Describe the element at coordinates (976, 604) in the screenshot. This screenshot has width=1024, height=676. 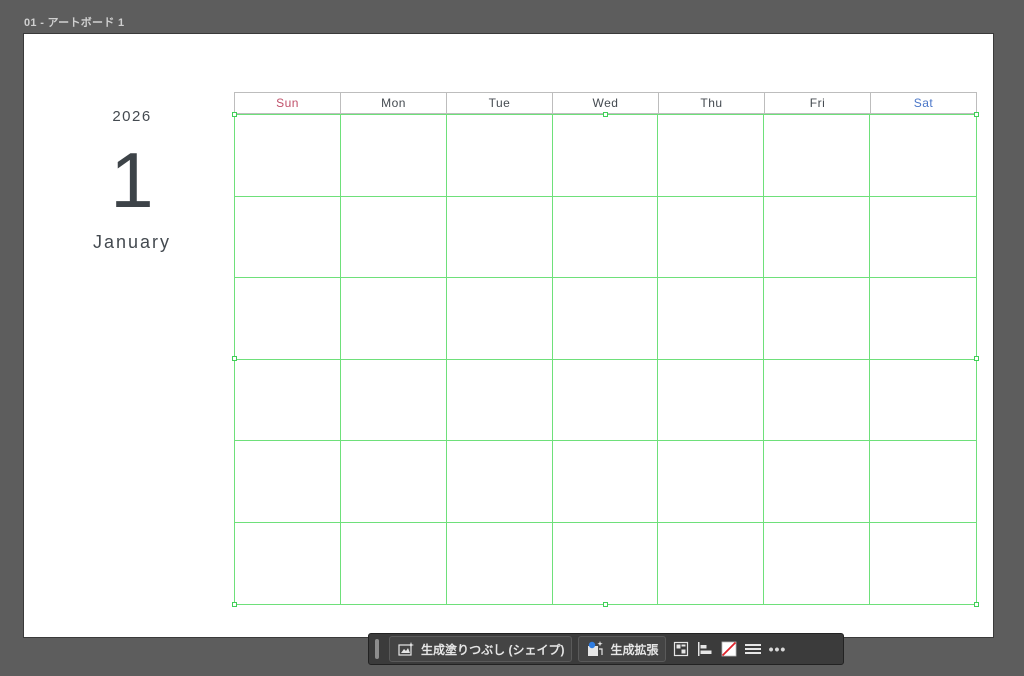
I see `selection-handle-bottom-right` at that location.